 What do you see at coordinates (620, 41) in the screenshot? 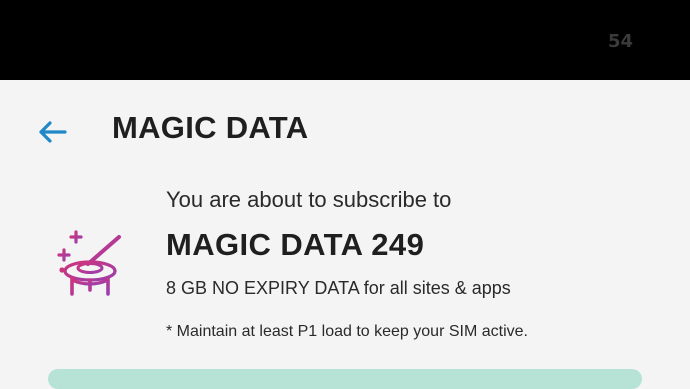
I see `status-number: 54` at bounding box center [620, 41].